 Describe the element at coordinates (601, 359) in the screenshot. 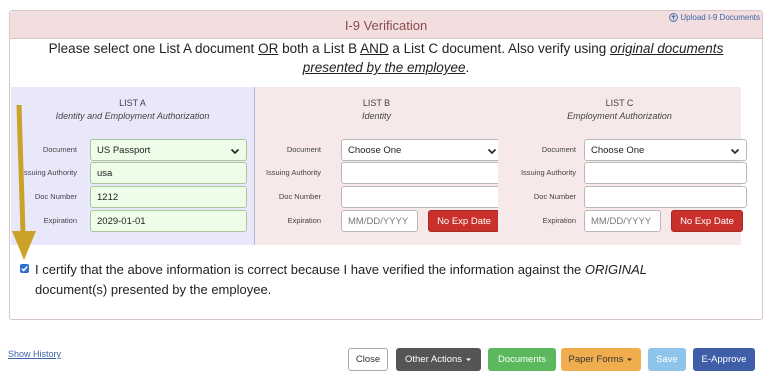

I see `paper-forms-button: Paper Forms` at that location.